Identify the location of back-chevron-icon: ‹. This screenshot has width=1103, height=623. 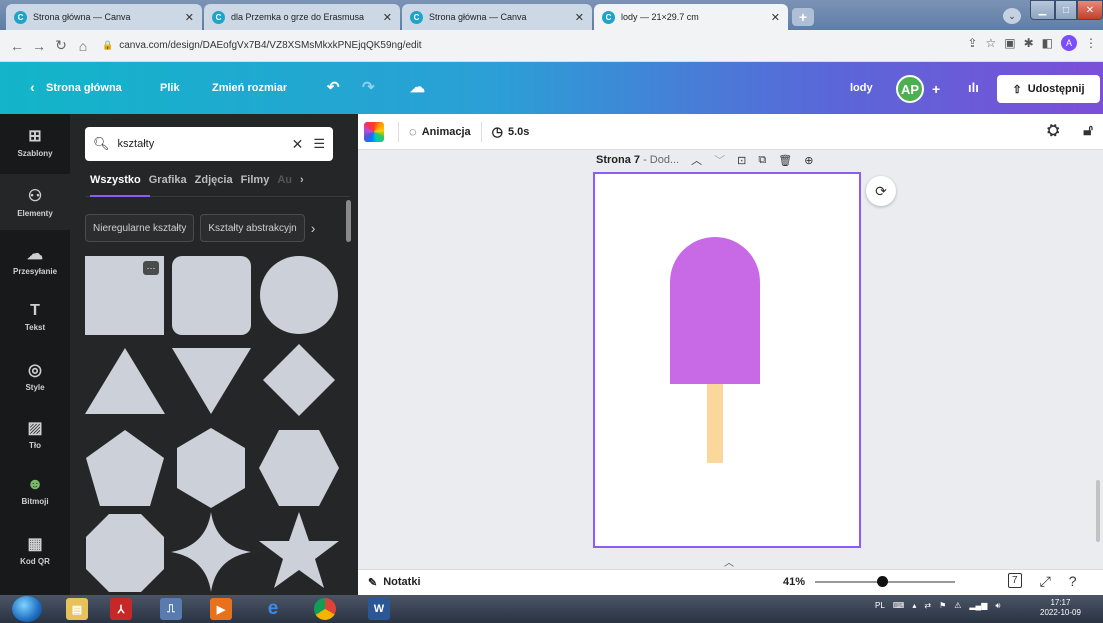
(32, 87).